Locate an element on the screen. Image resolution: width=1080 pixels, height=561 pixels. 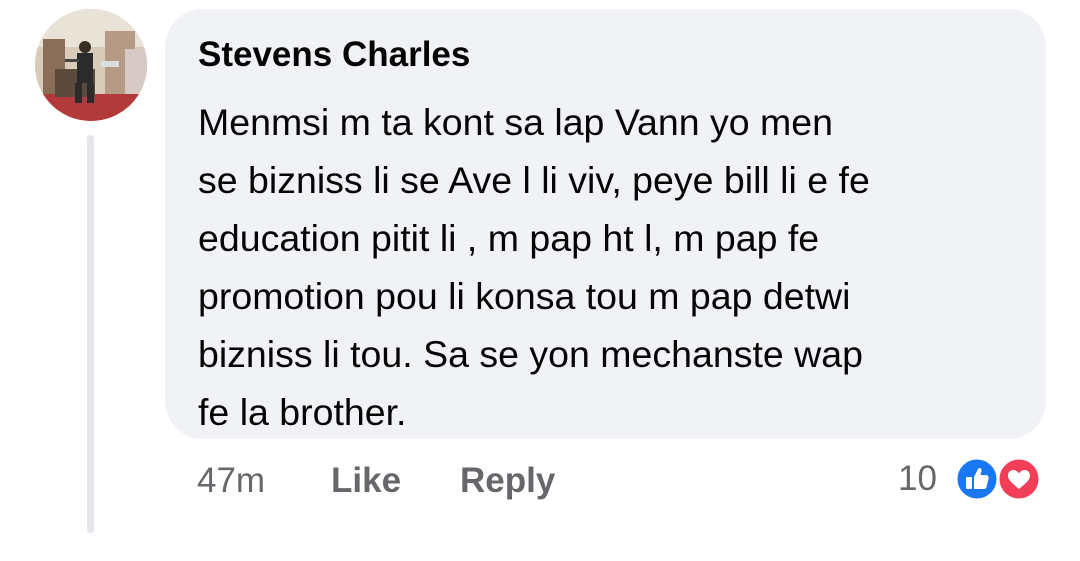
comment-text-line: Menmsi m ta kont sa lap Vann yo men is located at coordinates (516, 122).